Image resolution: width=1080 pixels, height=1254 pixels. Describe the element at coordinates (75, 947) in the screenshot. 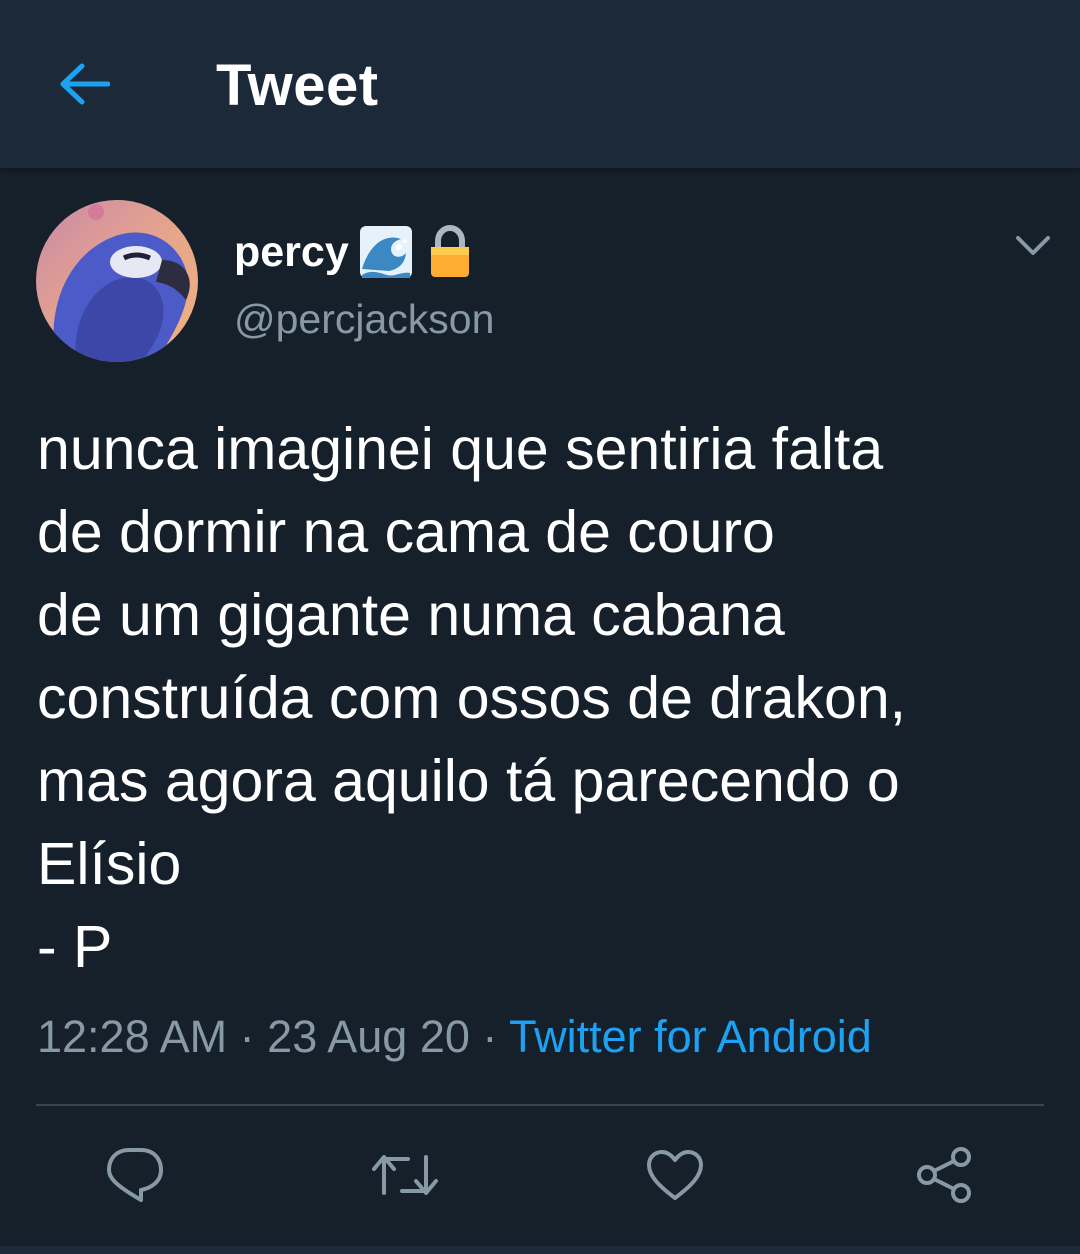

I see `tweet-text-line: - P` at that location.